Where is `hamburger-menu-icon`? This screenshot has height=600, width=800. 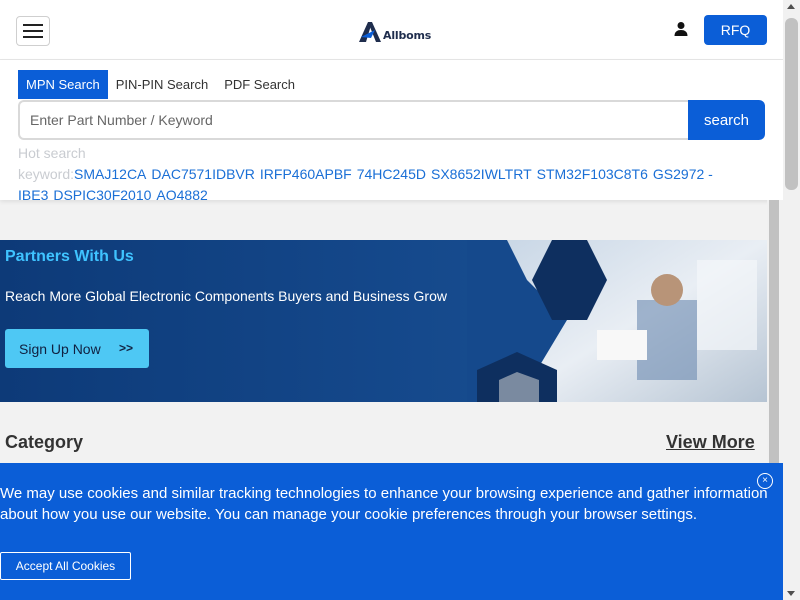
hamburger-menu-icon is located at coordinates (33, 31).